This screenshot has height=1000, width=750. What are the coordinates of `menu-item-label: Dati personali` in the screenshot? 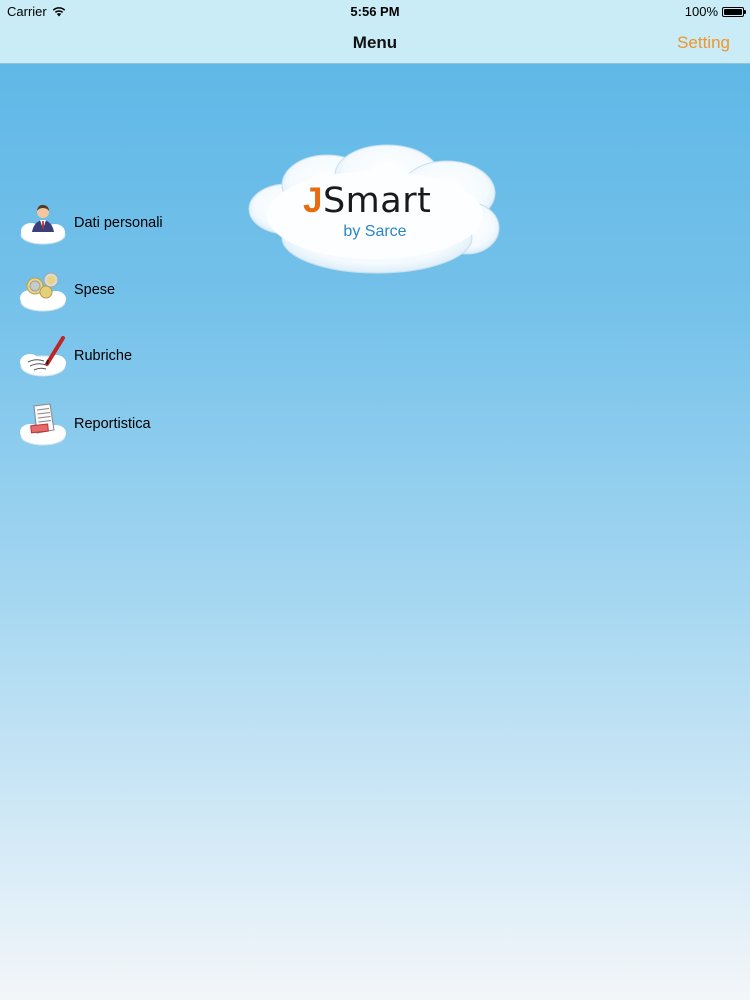 It's located at (118, 223).